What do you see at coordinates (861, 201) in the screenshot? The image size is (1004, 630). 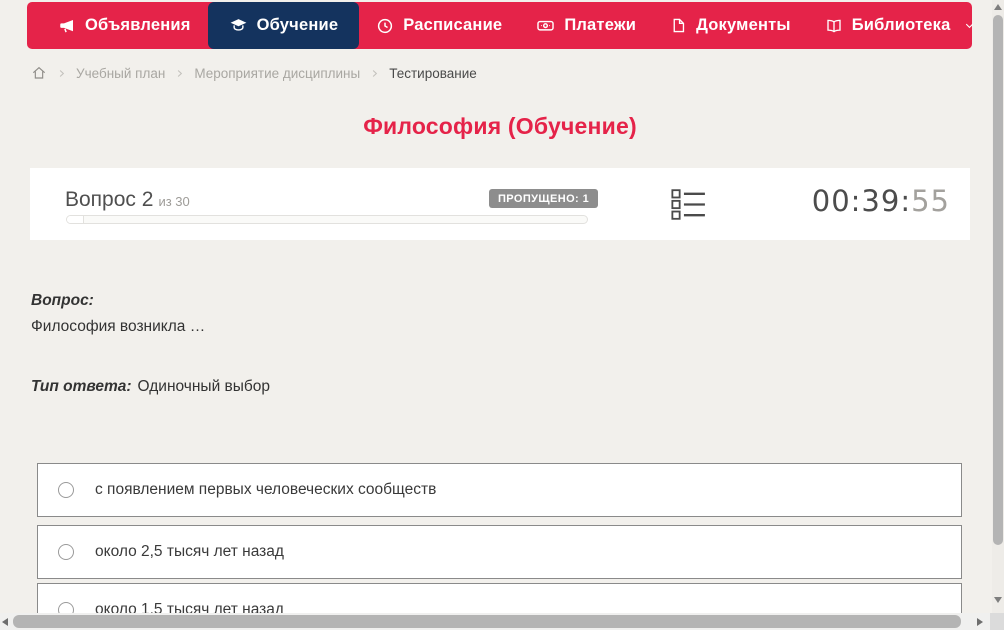 I see `timer-hours-minutes: 00:39:` at bounding box center [861, 201].